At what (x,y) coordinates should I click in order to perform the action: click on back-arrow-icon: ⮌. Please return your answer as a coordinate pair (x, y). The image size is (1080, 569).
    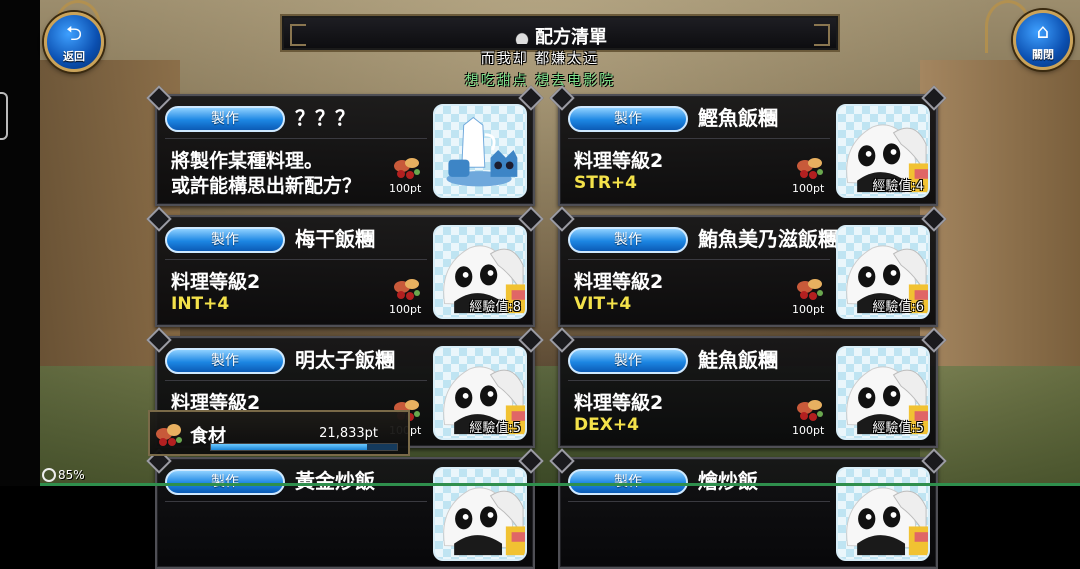
    Looking at the image, I should click on (74, 33).